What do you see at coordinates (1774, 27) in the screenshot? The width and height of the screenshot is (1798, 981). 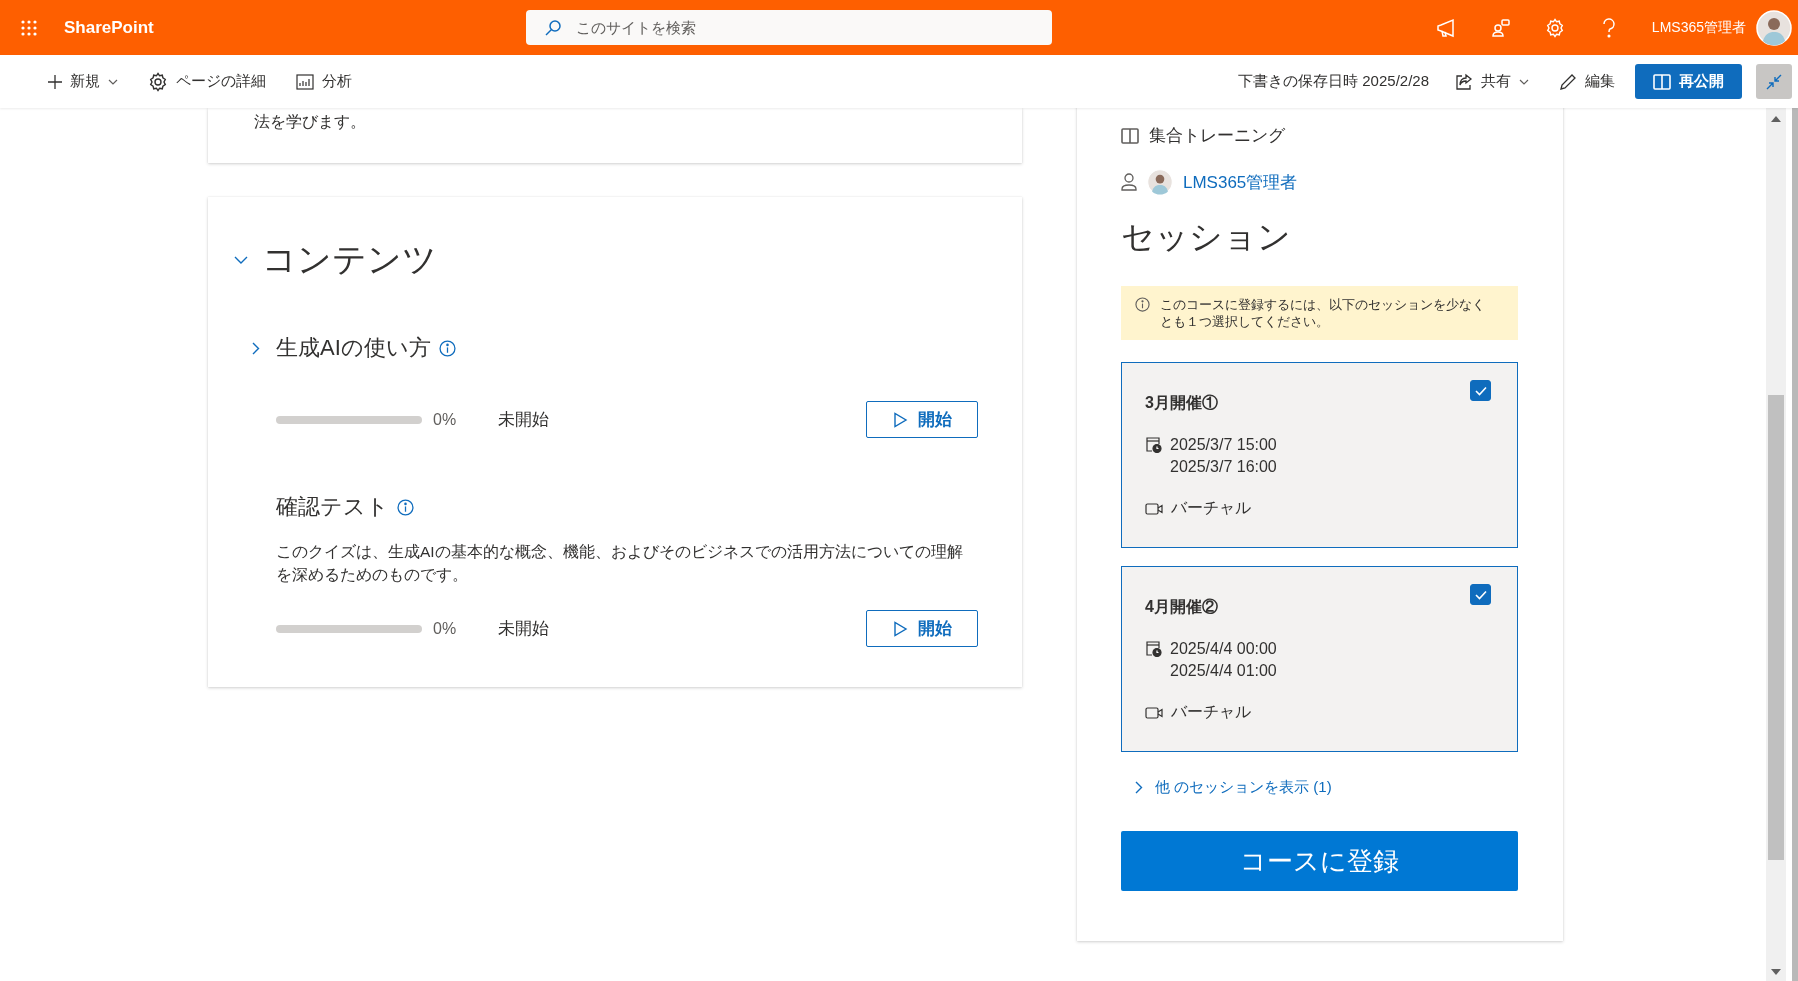 I see `profile-avatar` at bounding box center [1774, 27].